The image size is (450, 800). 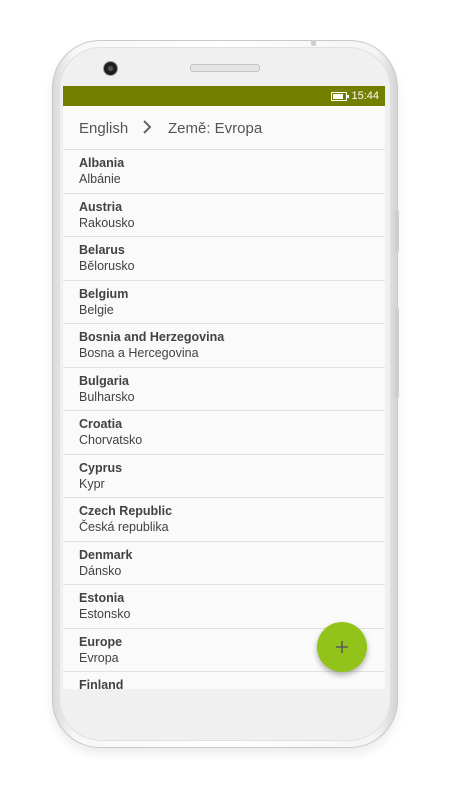 What do you see at coordinates (100, 570) in the screenshot?
I see `country-translation: Dánsko` at bounding box center [100, 570].